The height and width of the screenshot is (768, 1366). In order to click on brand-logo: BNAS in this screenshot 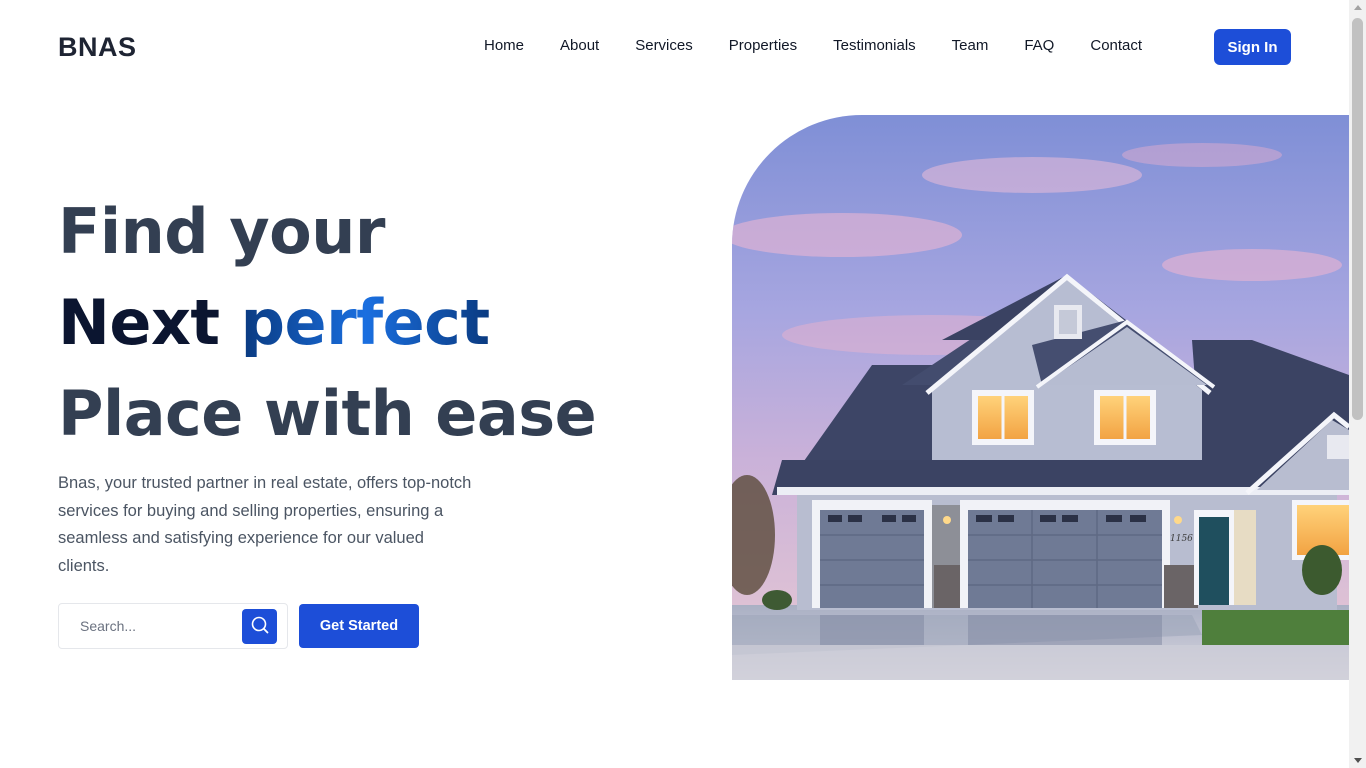, I will do `click(97, 47)`.